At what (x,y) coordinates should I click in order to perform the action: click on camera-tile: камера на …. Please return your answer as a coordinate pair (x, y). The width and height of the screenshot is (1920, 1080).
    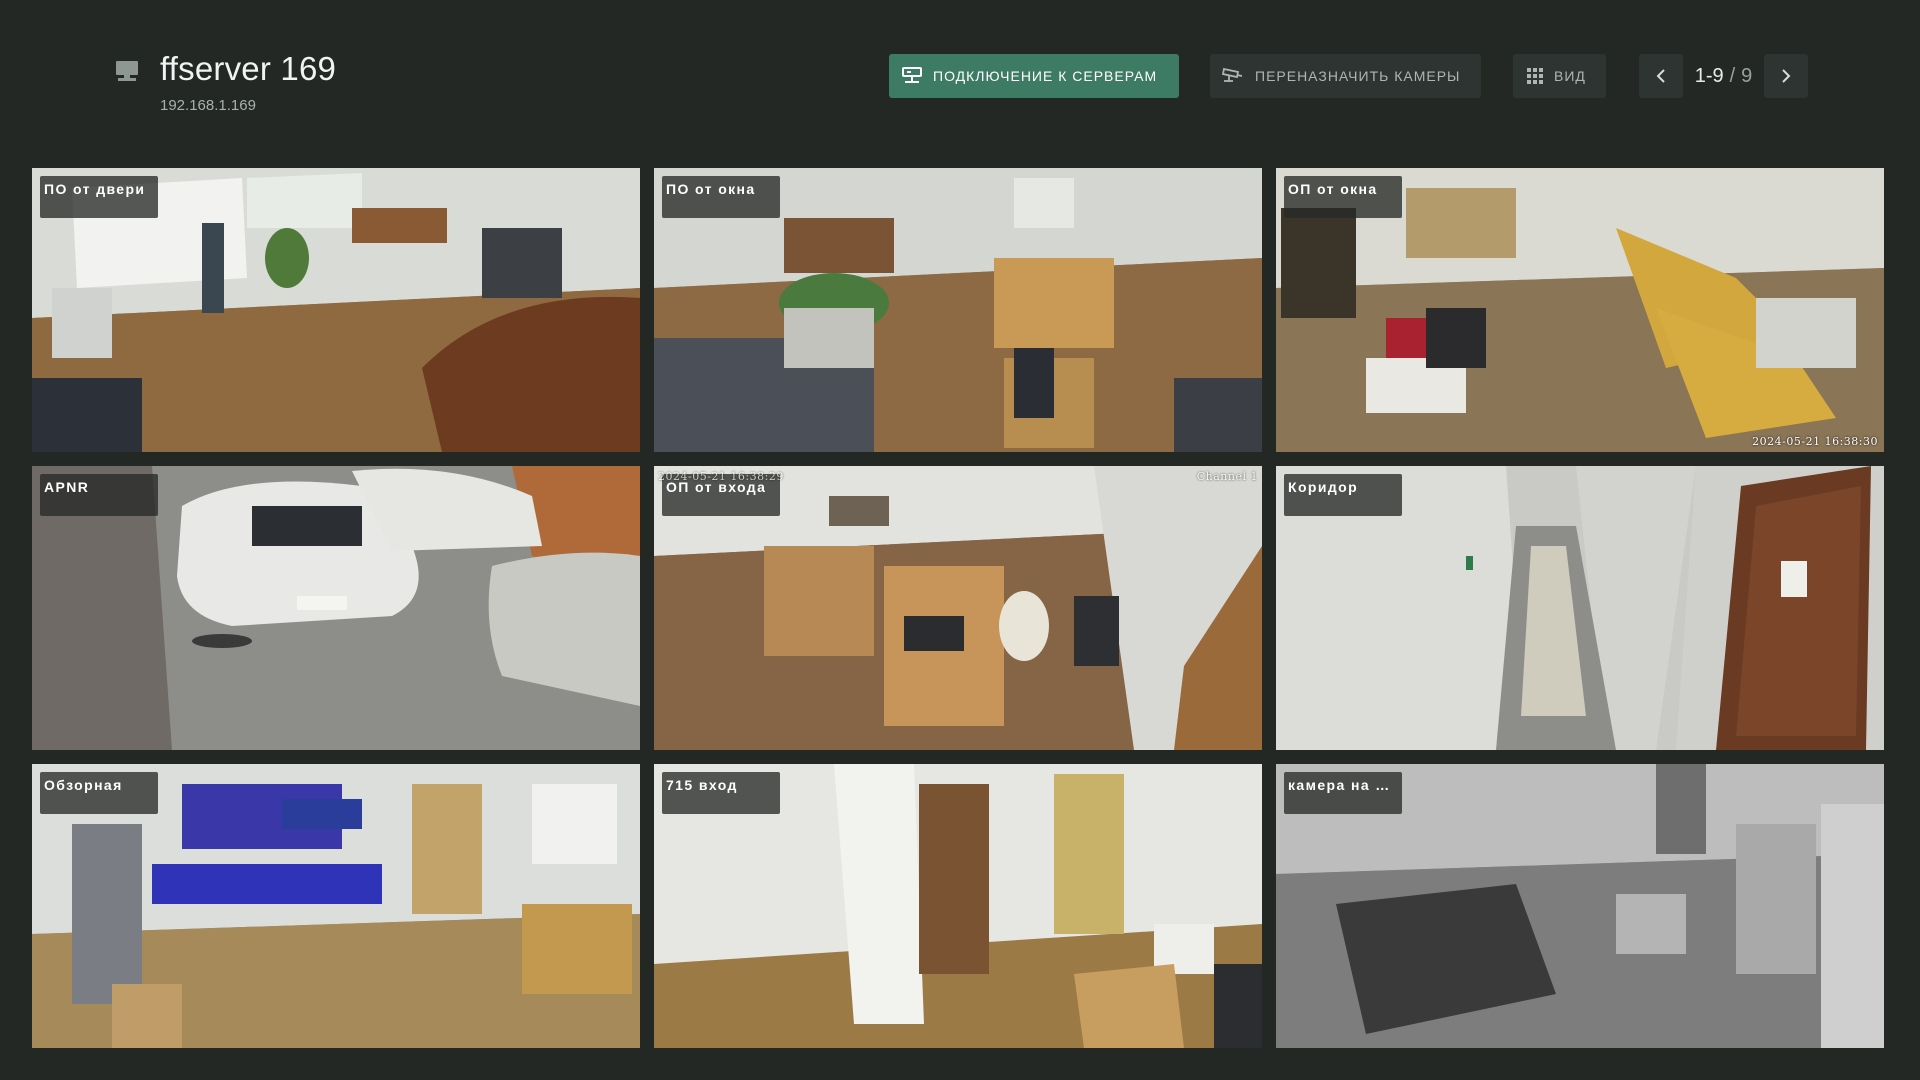
    Looking at the image, I should click on (1580, 906).